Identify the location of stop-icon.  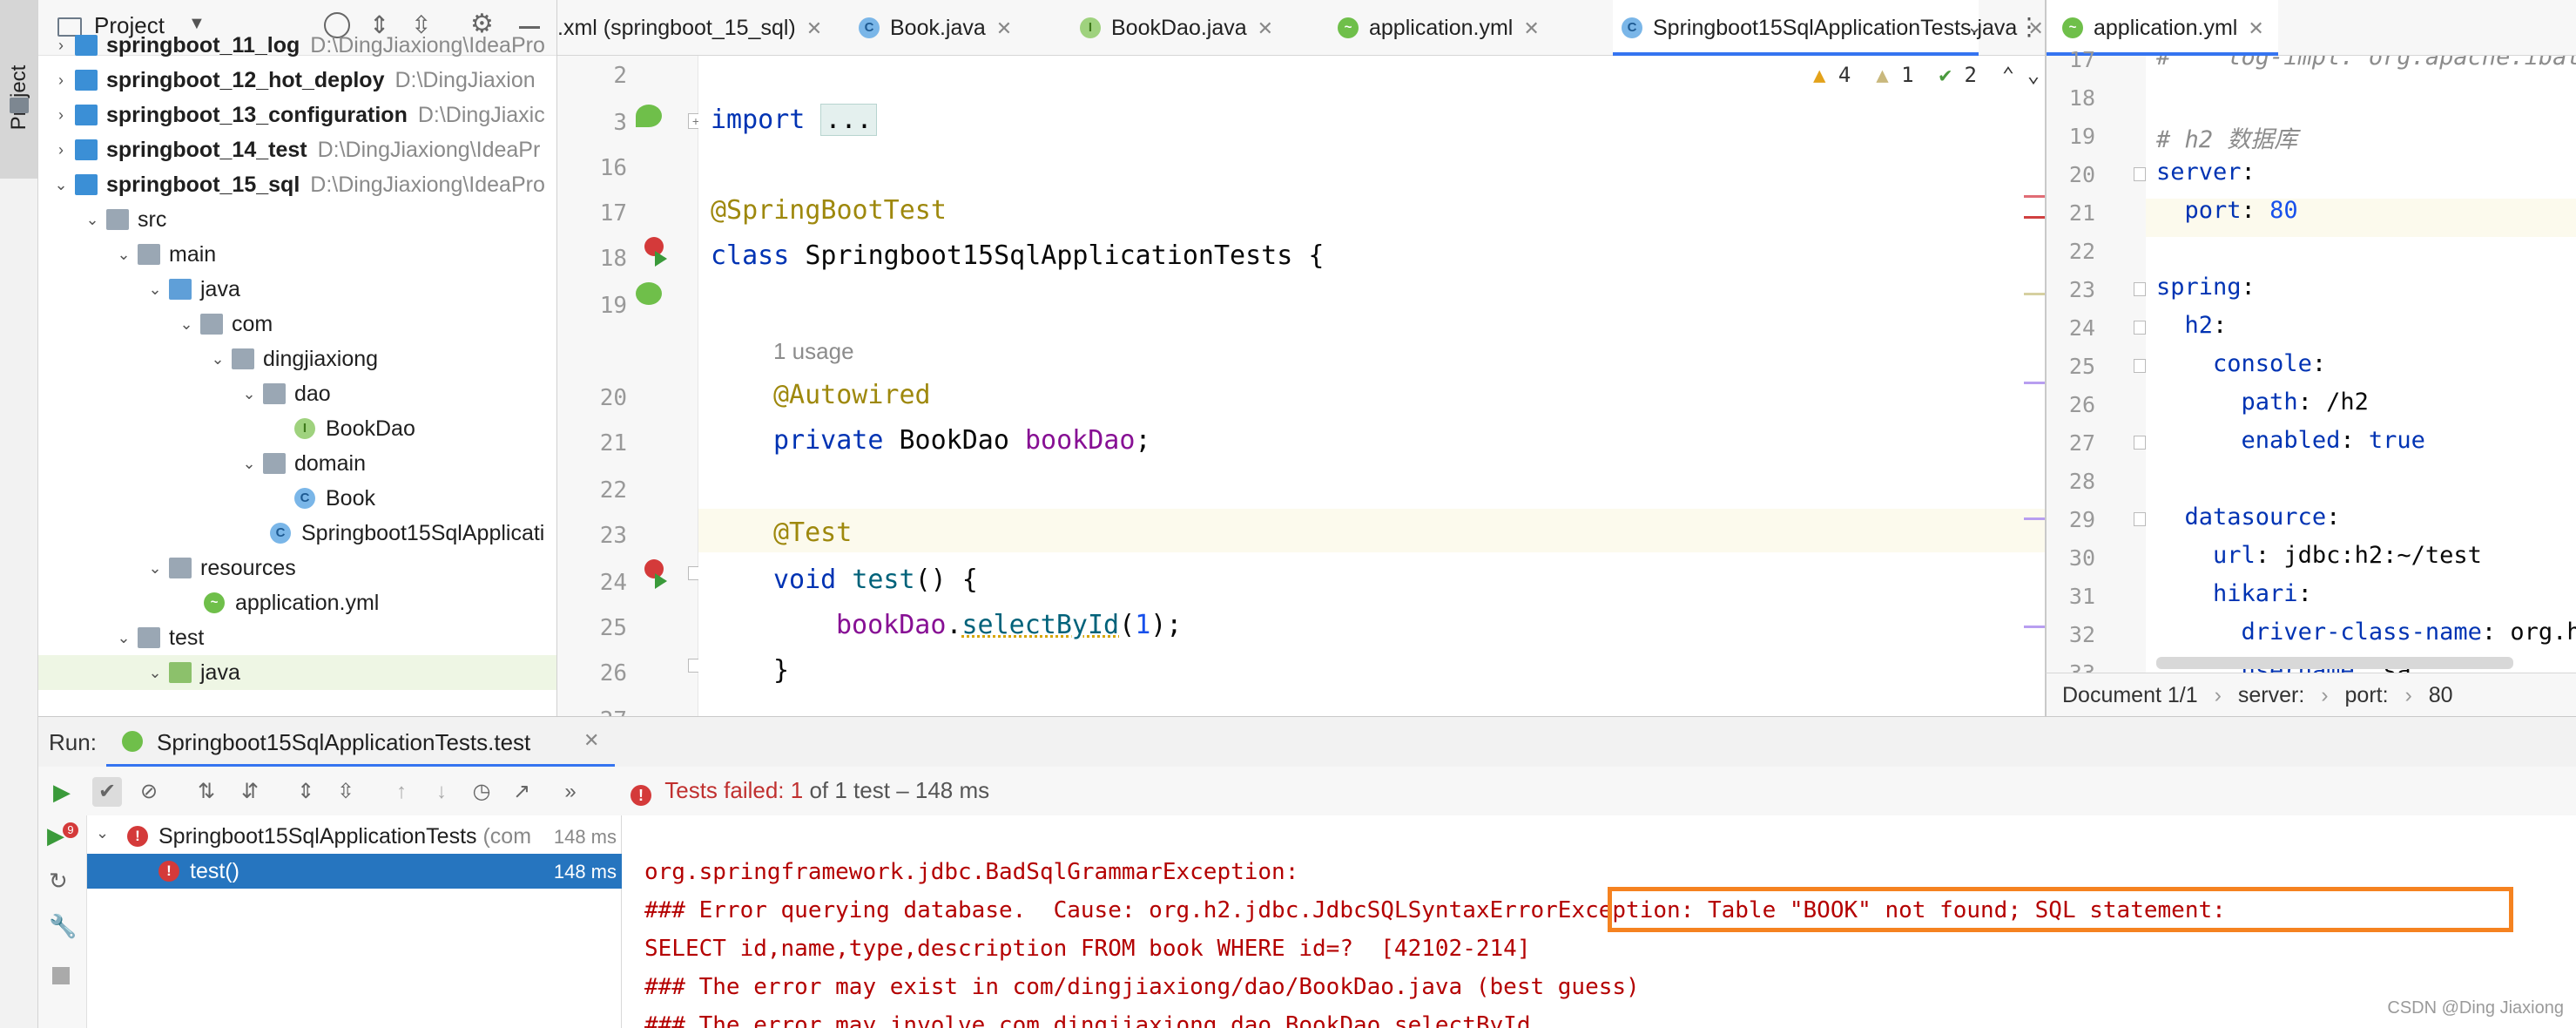
(61, 975).